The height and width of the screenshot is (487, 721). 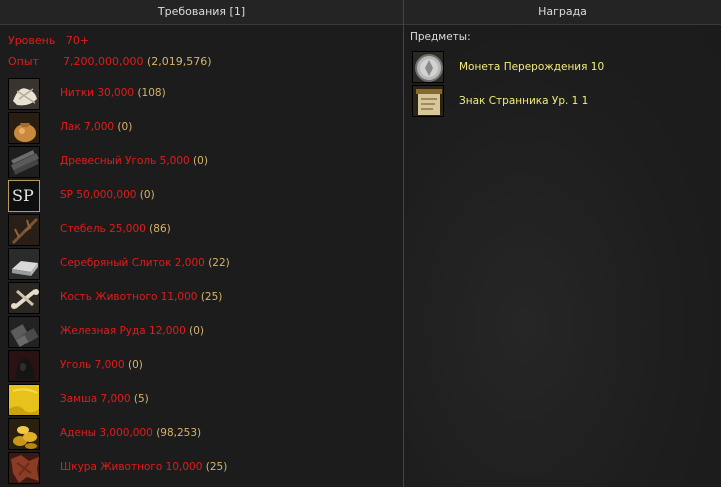 I want to click on requirement-item: Уголь 7,000 (0), so click(x=203, y=366).